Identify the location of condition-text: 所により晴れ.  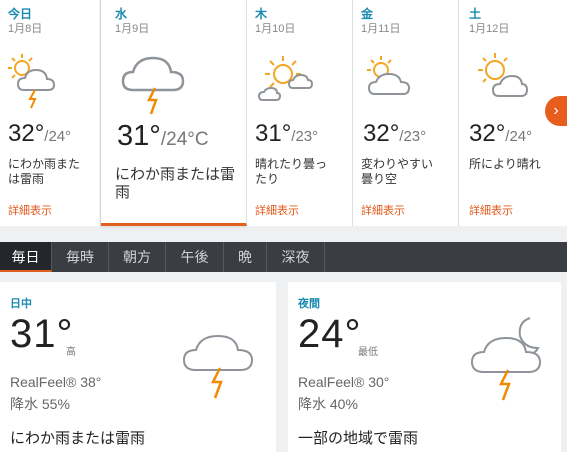
(505, 164).